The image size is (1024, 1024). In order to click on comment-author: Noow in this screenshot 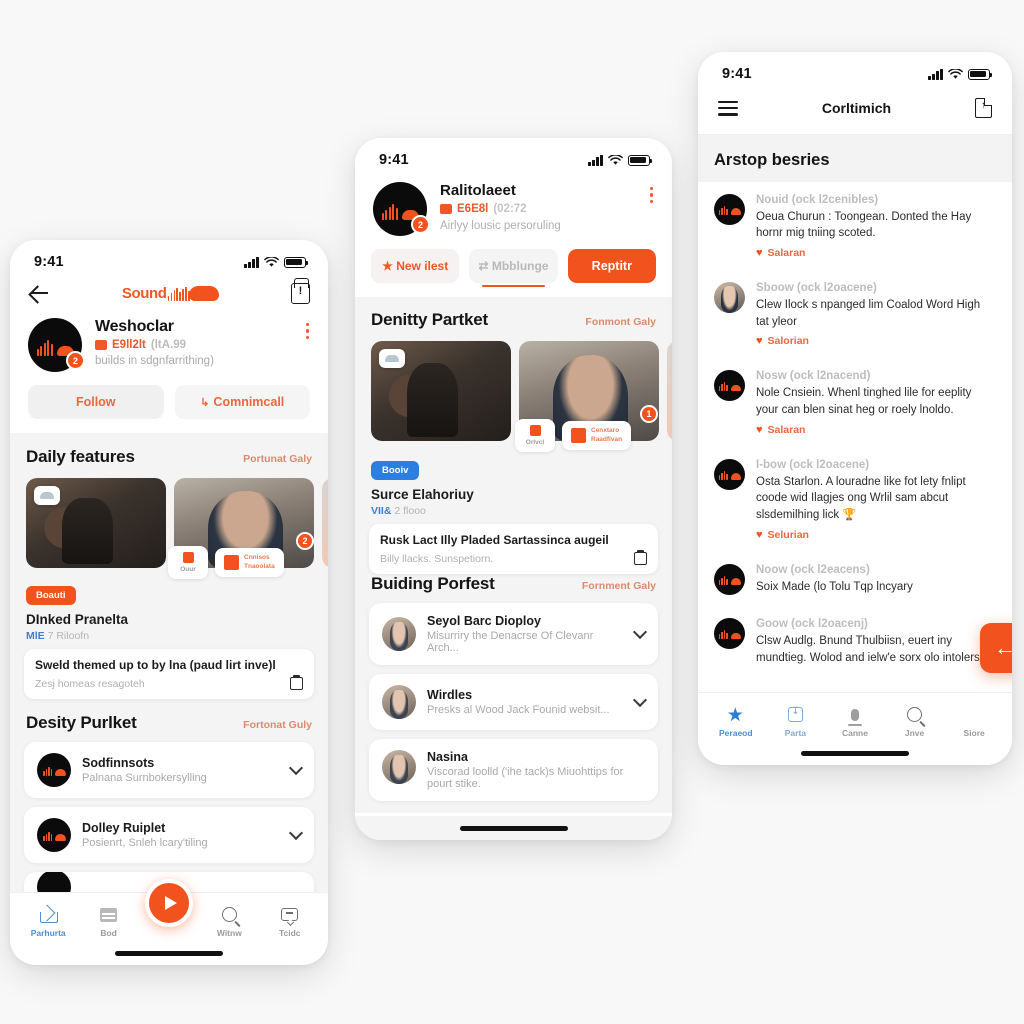, I will do `click(772, 569)`.